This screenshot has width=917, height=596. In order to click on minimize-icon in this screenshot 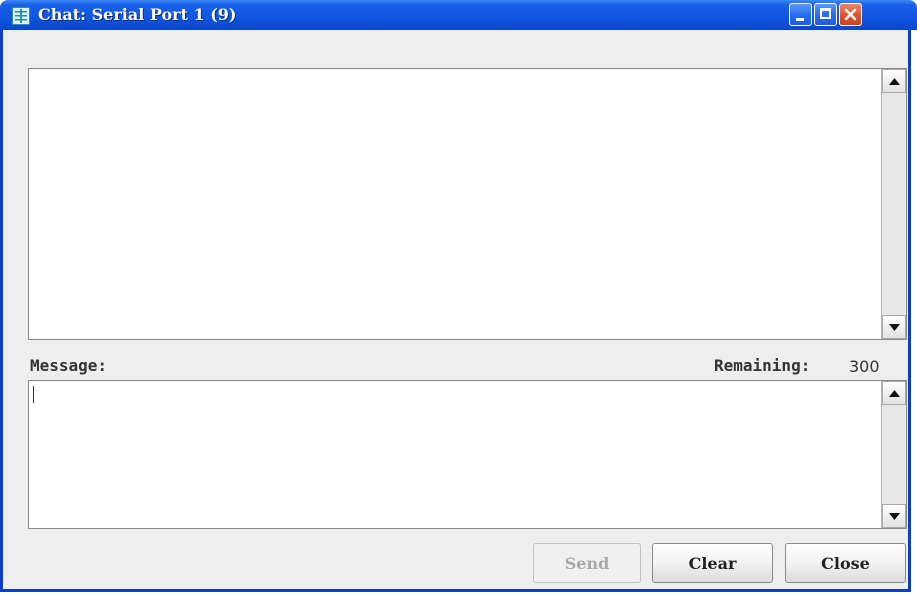, I will do `click(800, 14)`.